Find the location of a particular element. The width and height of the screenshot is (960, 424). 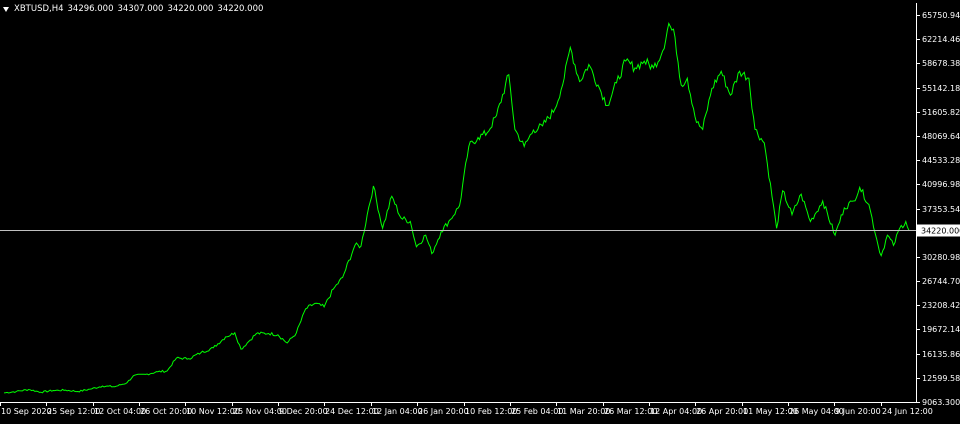

time-tick-label: 12 Oct 04:00 is located at coordinates (120, 411).